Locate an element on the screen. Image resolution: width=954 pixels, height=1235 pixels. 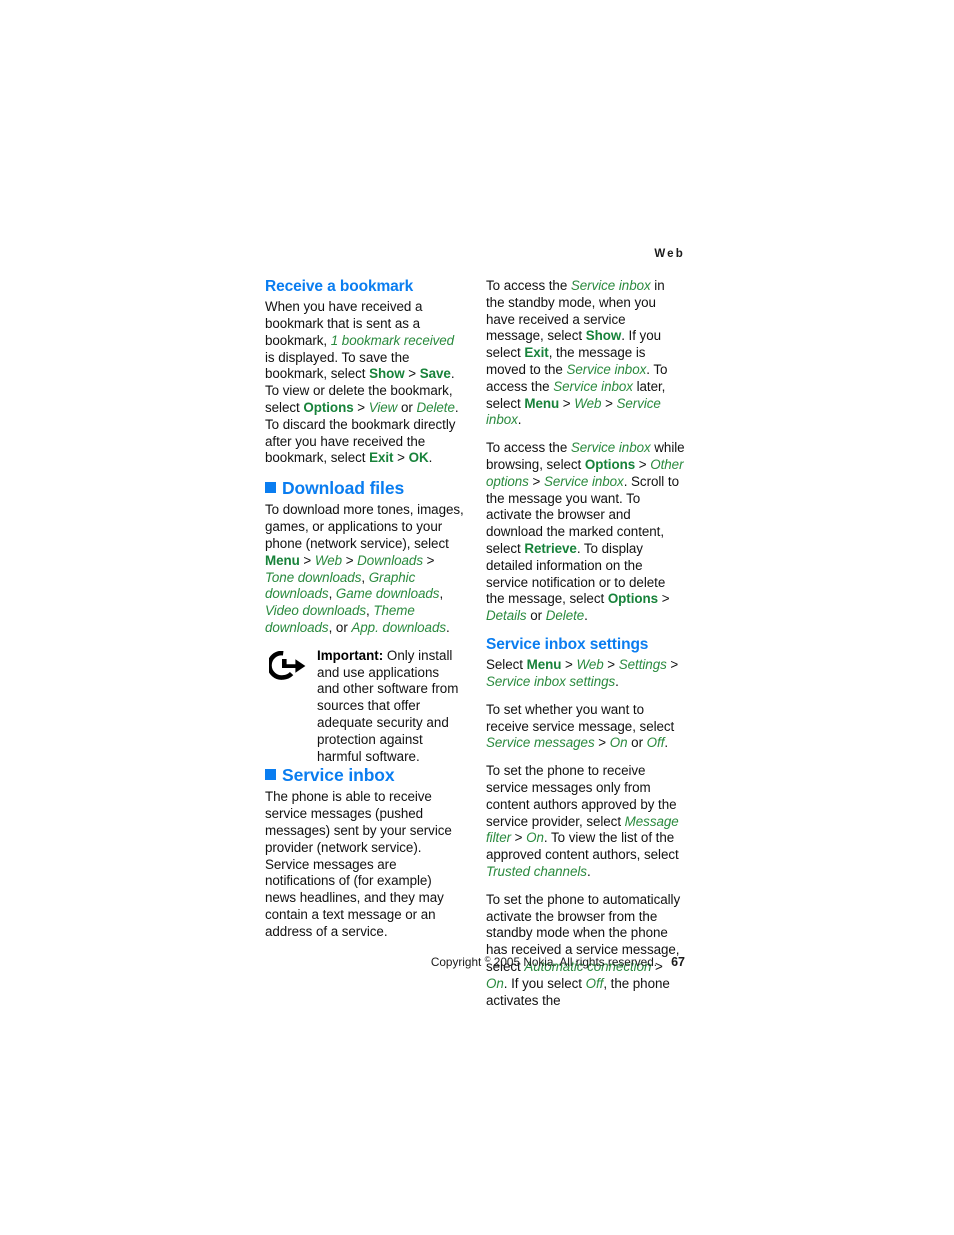
copyright-text: Copyright is located at coordinates (457, 962).